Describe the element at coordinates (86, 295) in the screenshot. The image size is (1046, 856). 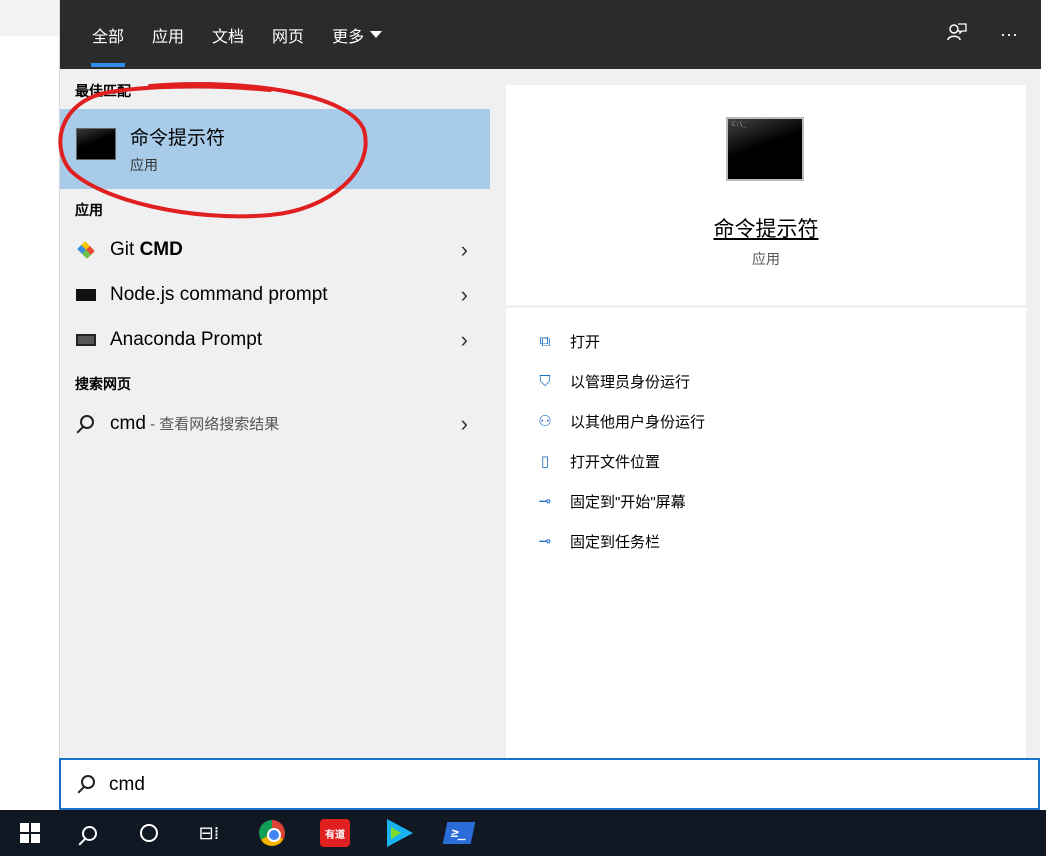
I see `nodejs-icon` at that location.